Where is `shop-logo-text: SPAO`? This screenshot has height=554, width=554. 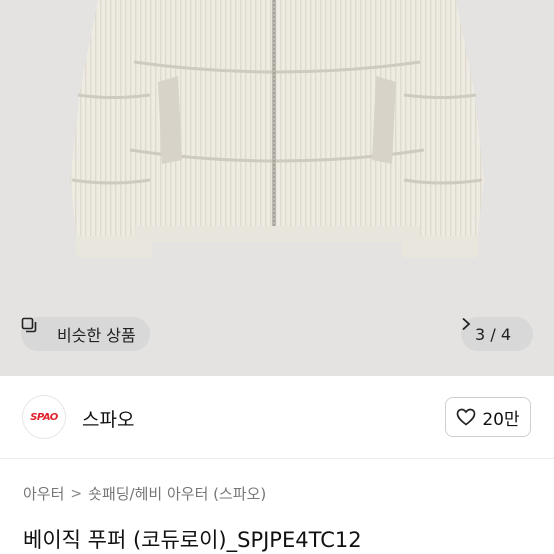
shop-logo-text: SPAO is located at coordinates (44, 417).